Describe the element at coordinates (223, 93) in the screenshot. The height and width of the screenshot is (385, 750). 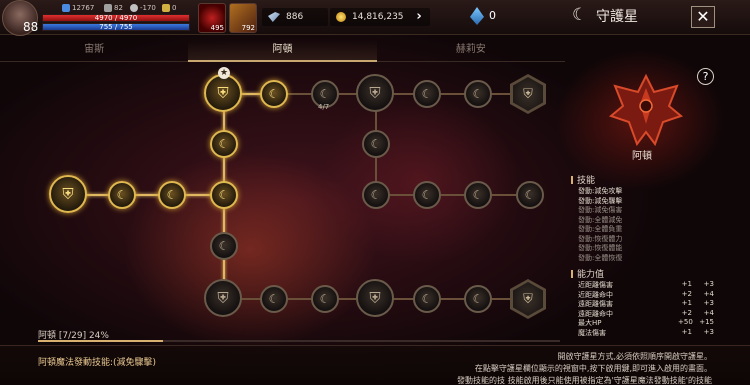
I see `star-node-start: ⛨` at that location.